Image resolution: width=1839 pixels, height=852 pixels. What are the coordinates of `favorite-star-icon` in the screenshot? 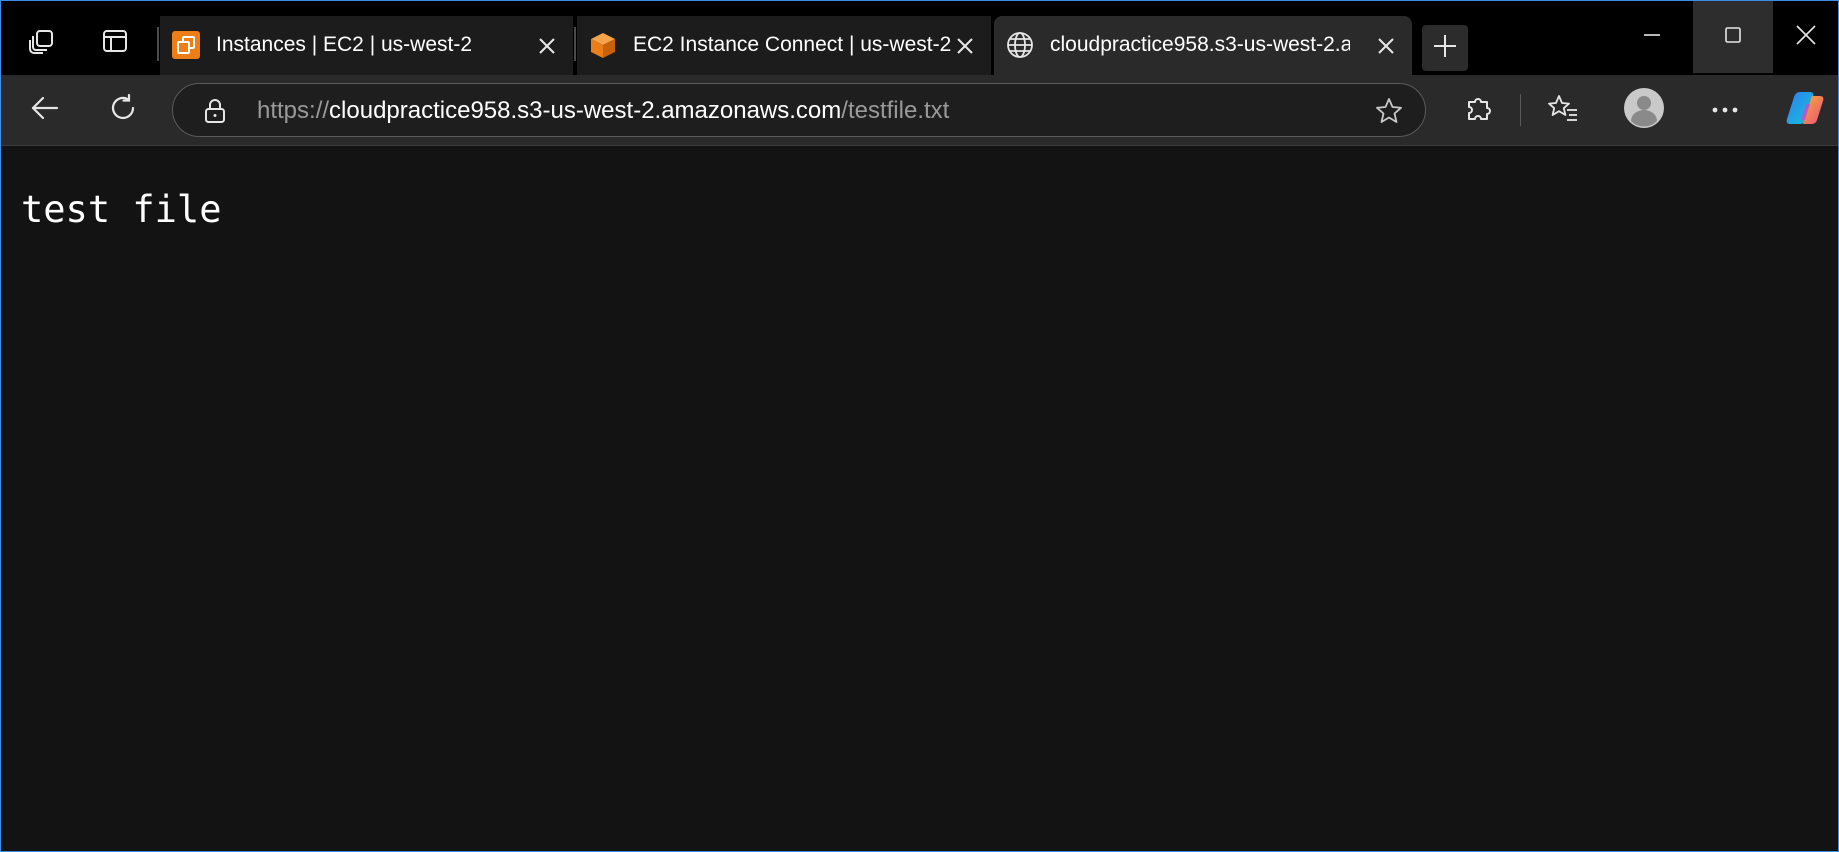 It's located at (1389, 111).